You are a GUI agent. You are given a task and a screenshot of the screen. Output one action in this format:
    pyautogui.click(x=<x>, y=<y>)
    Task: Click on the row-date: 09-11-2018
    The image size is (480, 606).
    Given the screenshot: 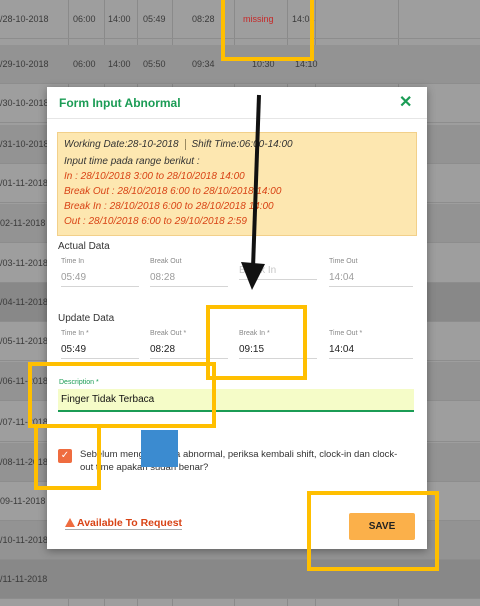 What is the action you would take?
    pyautogui.click(x=23, y=501)
    